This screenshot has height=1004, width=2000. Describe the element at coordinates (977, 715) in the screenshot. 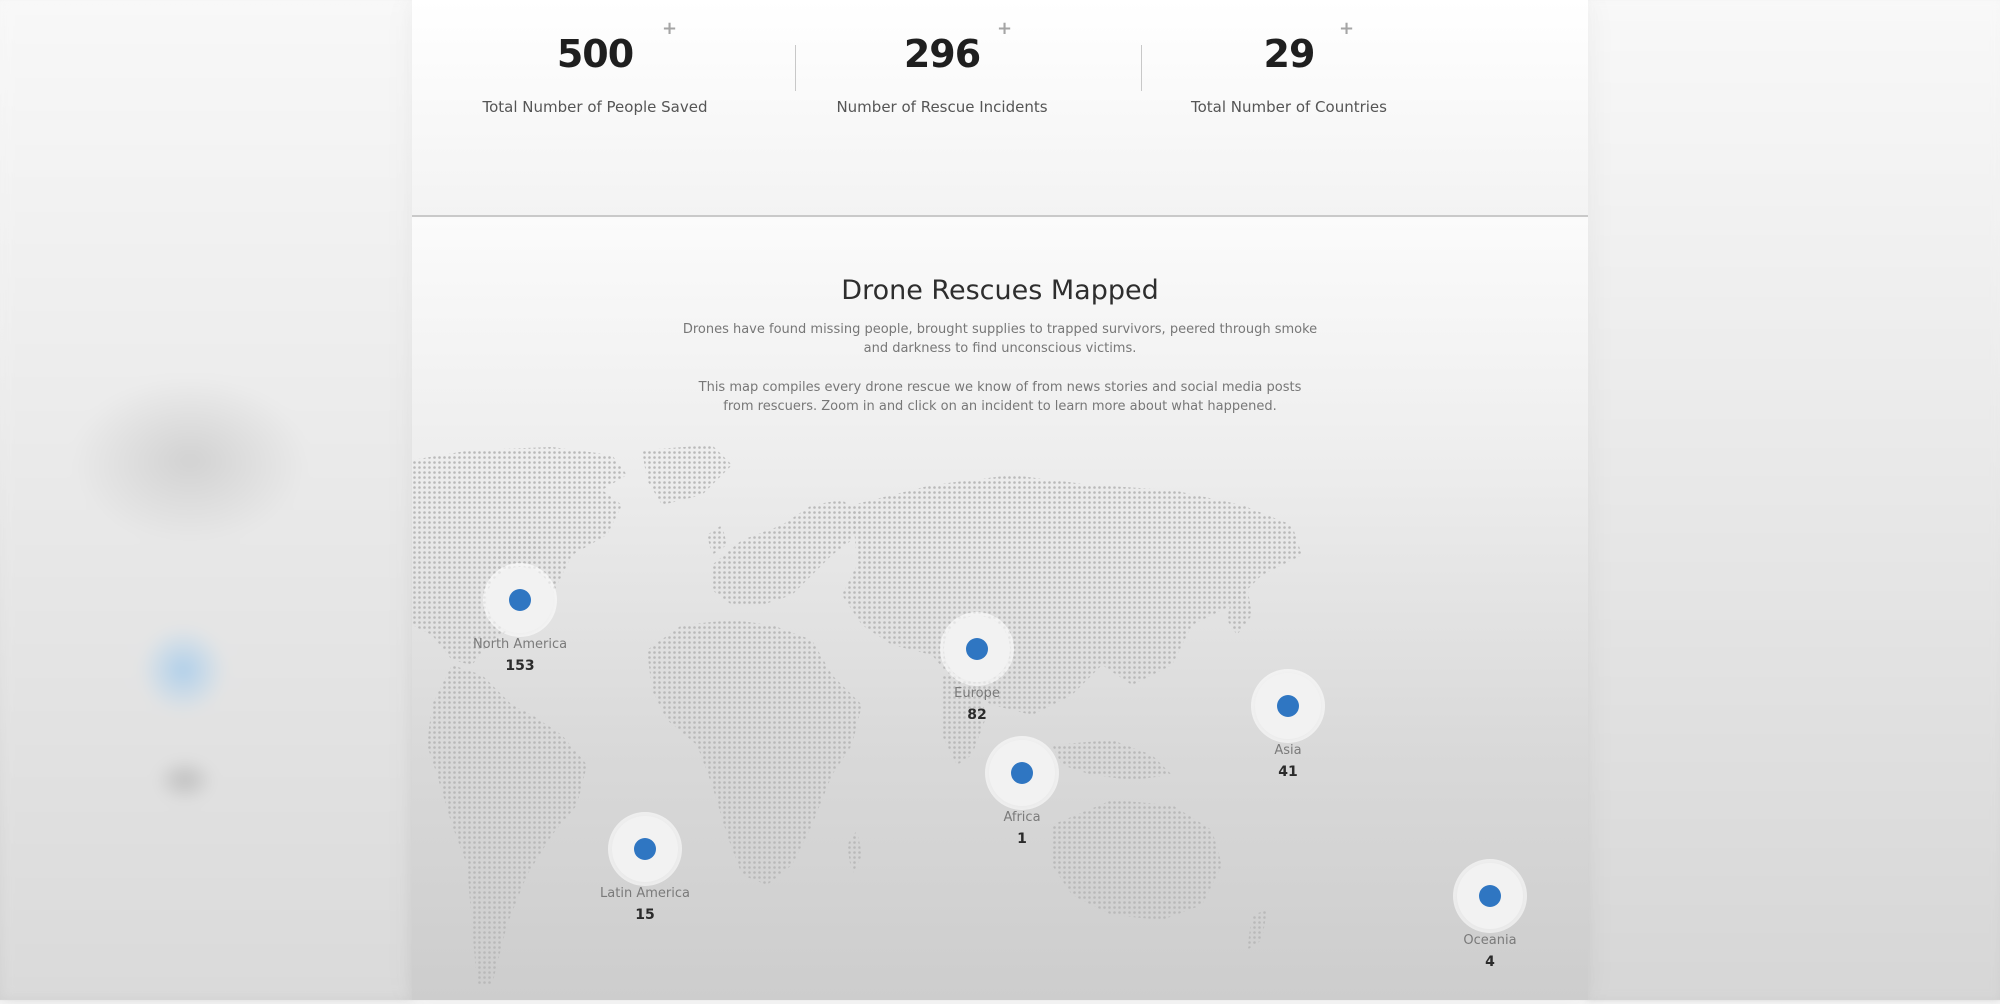

I see `region-count: 82` at that location.